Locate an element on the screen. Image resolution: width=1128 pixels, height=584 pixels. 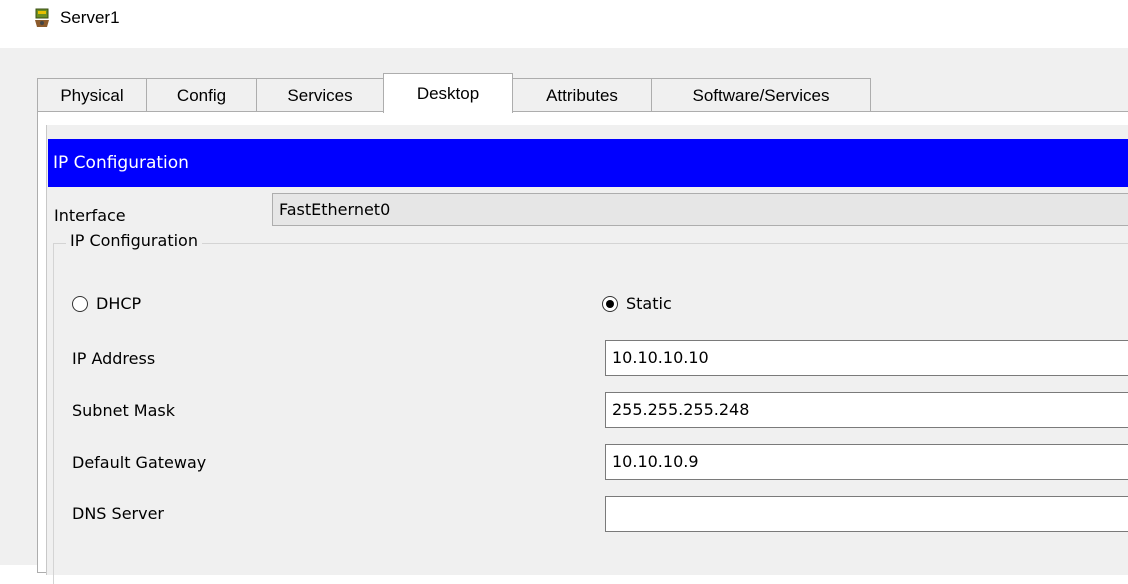
title-bar: Server1 is located at coordinates (564, 24).